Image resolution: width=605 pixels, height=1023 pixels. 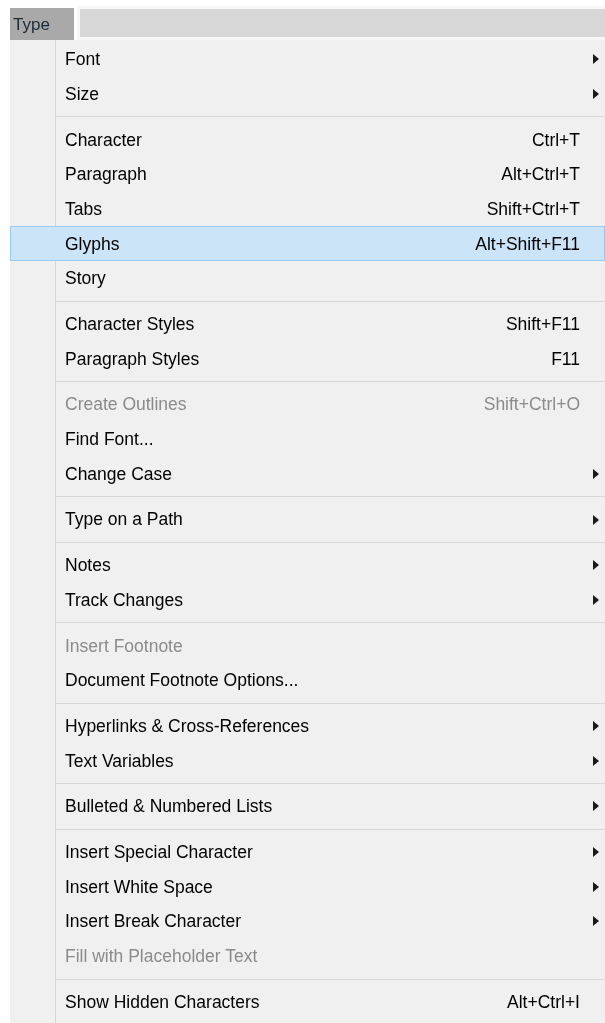 I want to click on menu-item: Glyphs Alt+Shift+F11, so click(x=307, y=244).